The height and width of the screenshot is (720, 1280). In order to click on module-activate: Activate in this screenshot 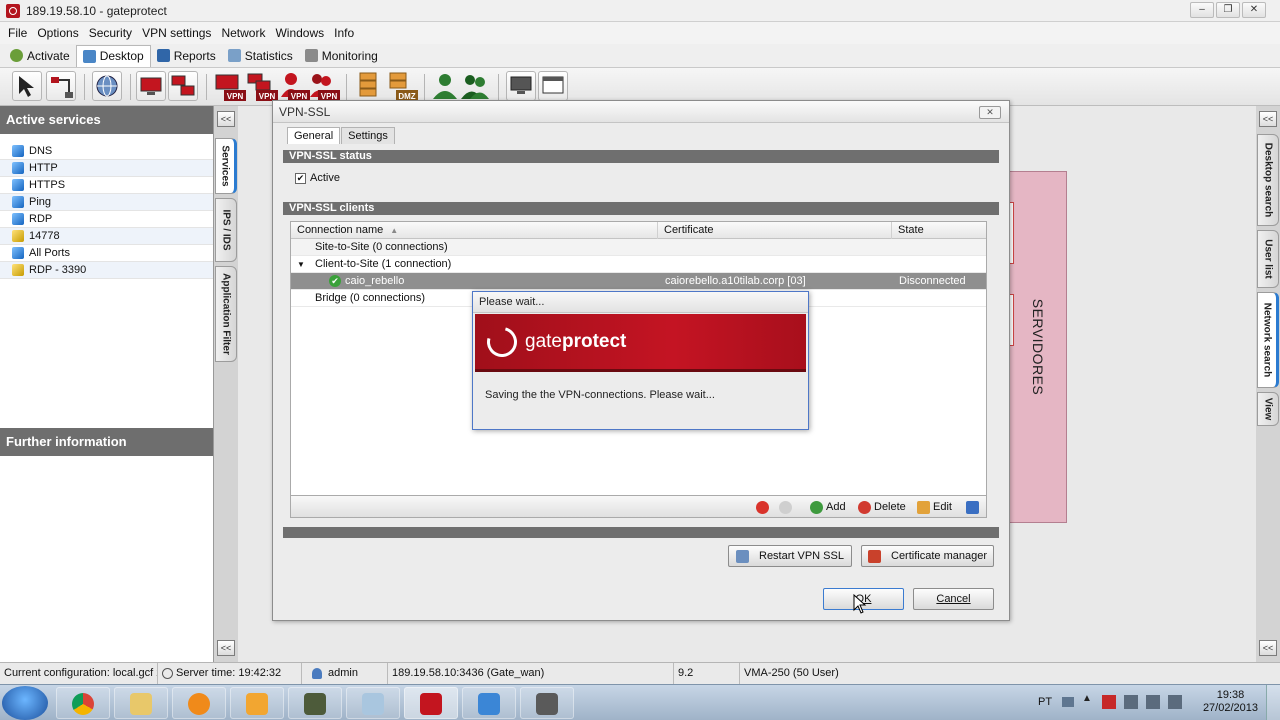, I will do `click(40, 56)`.